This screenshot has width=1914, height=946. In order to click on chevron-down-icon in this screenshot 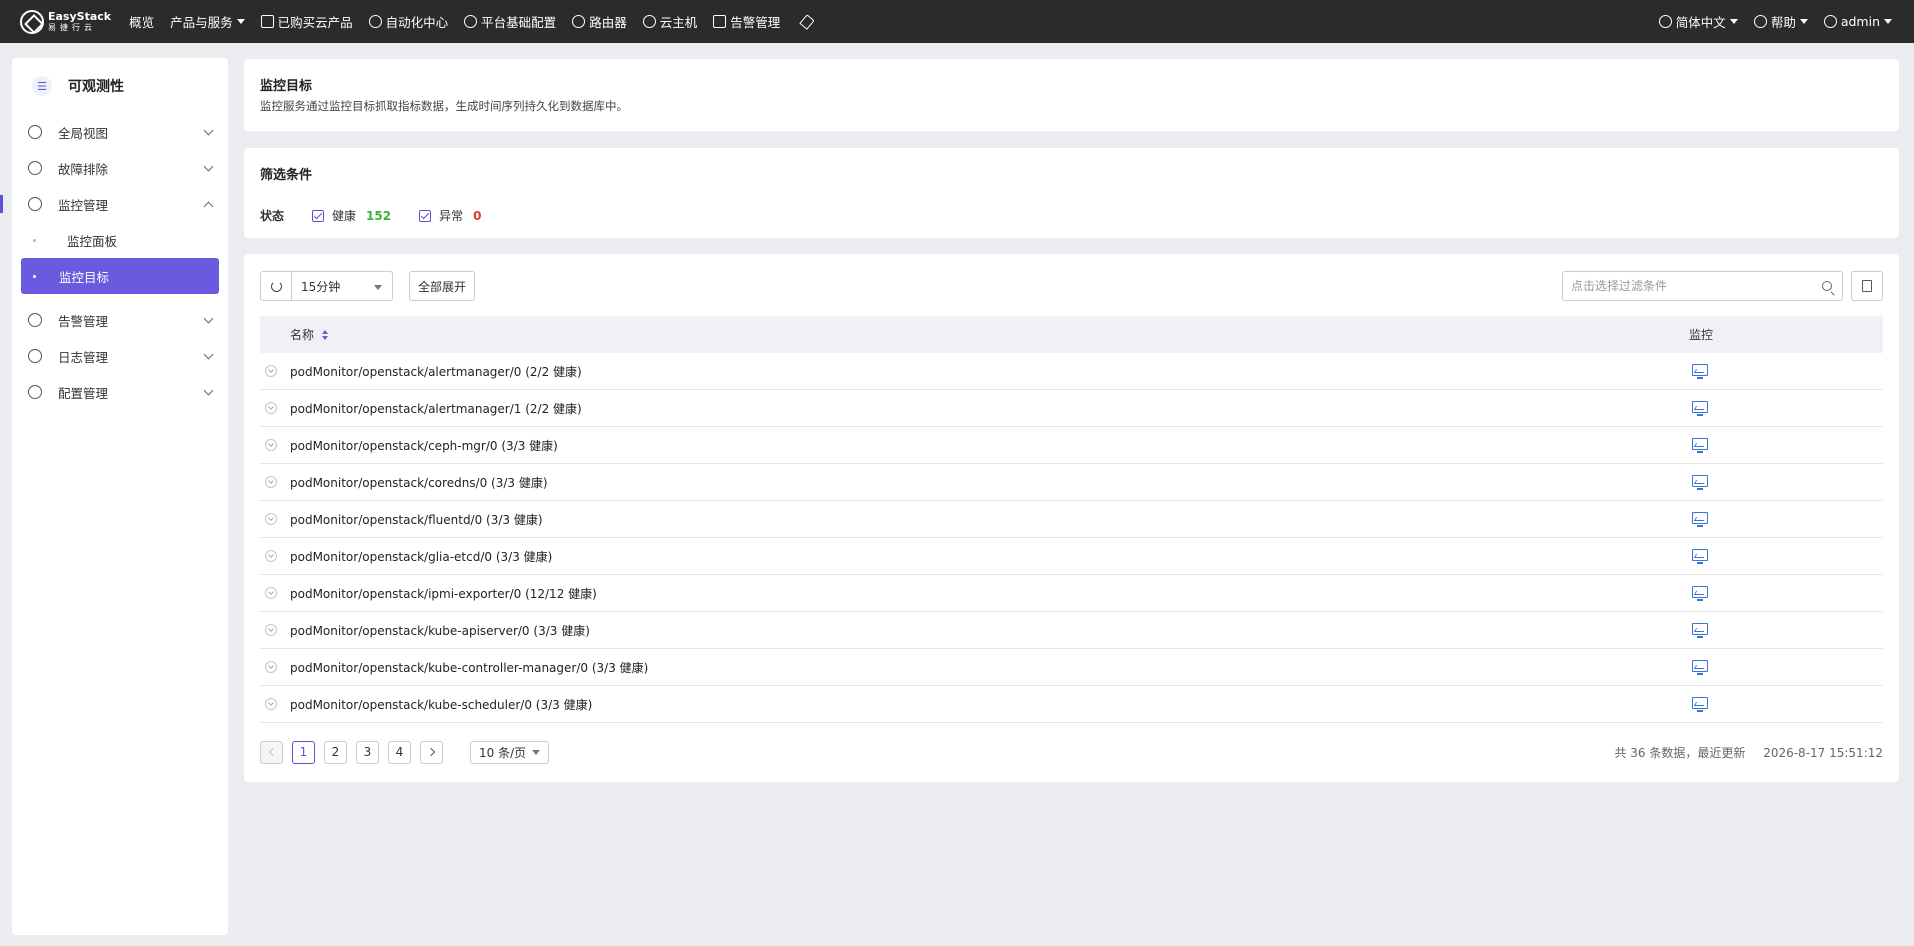, I will do `click(208, 354)`.